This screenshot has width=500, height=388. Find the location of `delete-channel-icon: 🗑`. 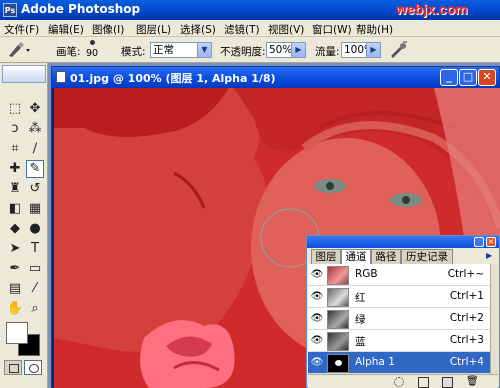

delete-channel-icon: 🗑 is located at coordinates (472, 381).